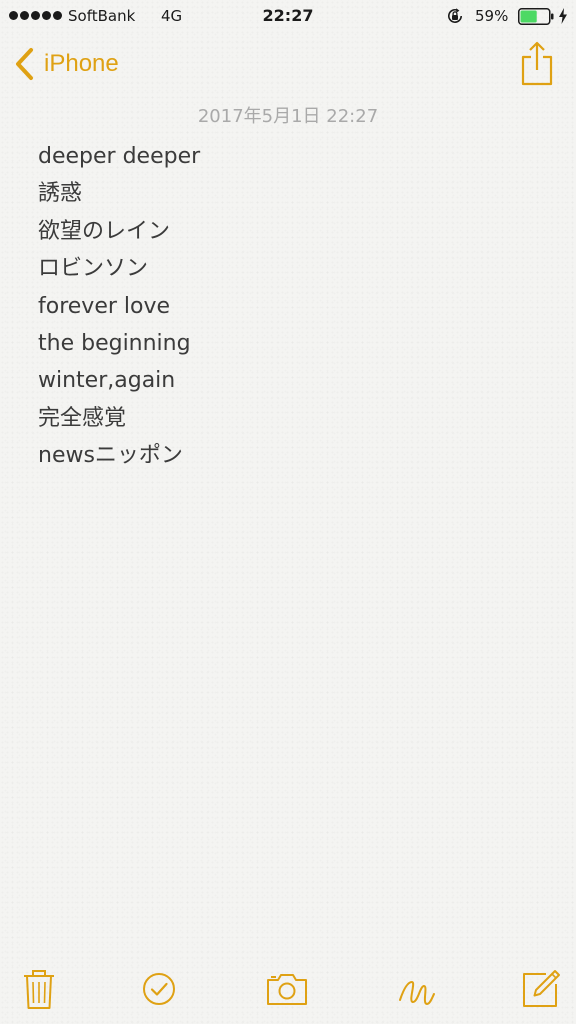  I want to click on compose-button, so click(541, 989).